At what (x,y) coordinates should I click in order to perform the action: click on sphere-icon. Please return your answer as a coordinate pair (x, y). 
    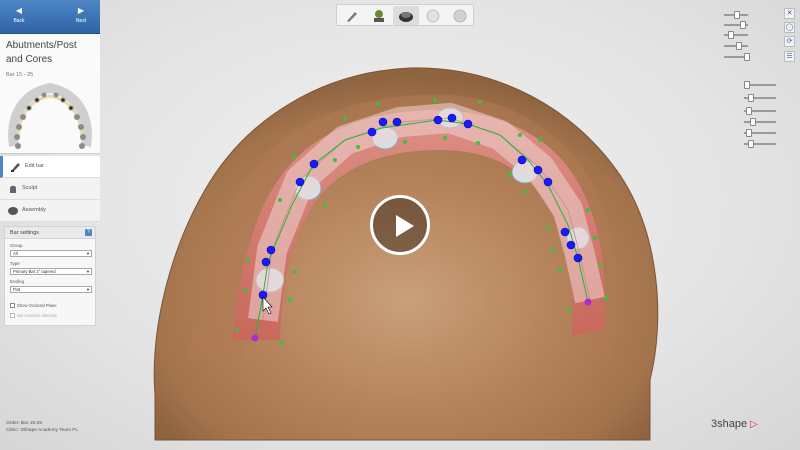
    Looking at the image, I should click on (433, 15).